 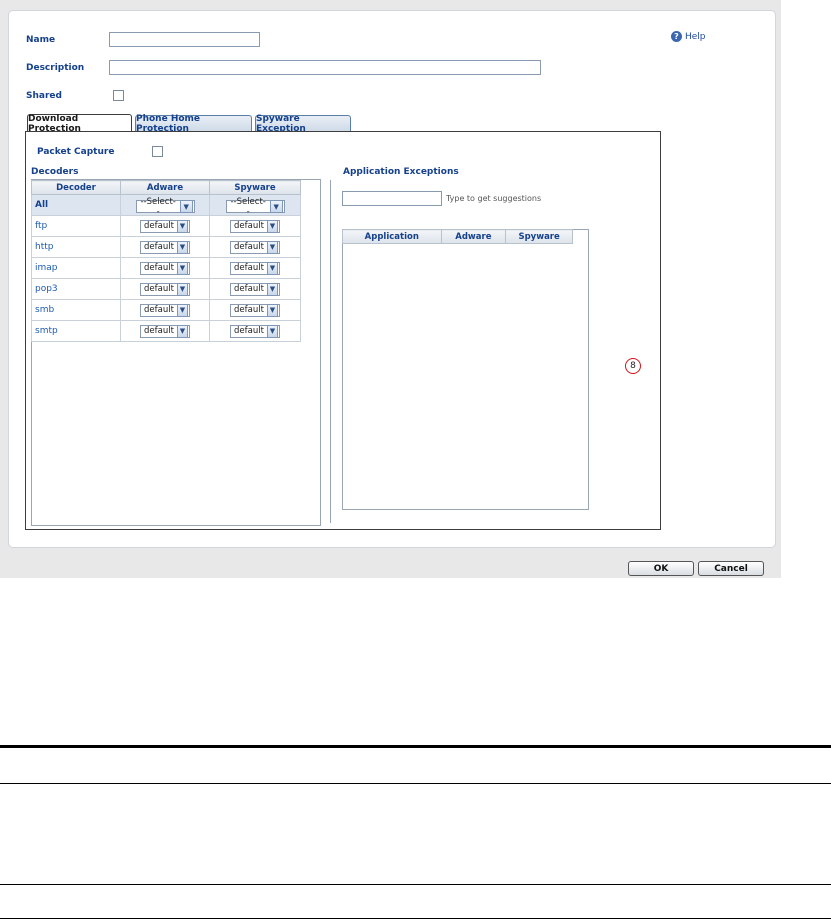 I want to click on decoder-name: ftp, so click(x=41, y=226).